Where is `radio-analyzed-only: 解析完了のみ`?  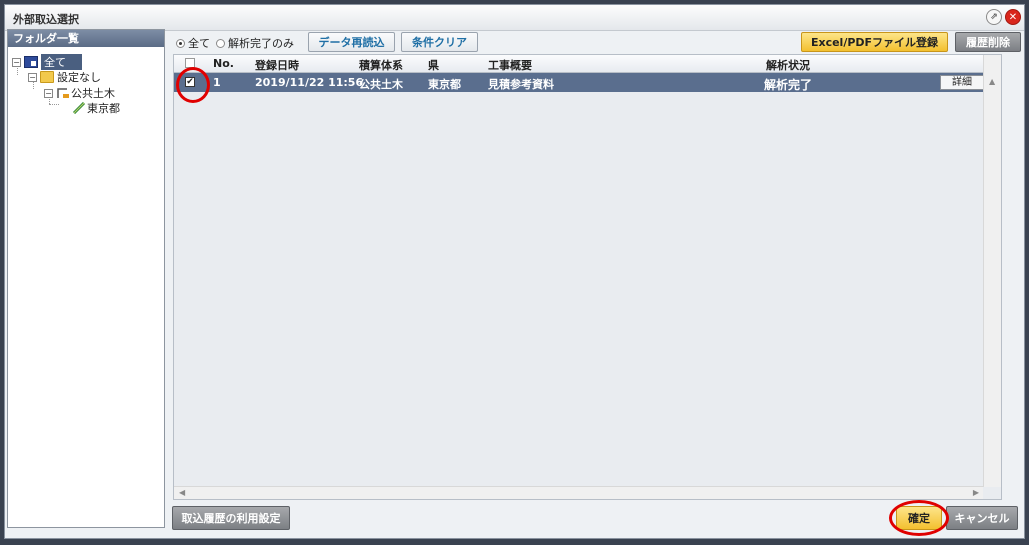
radio-analyzed-only: 解析完了のみ is located at coordinates (255, 43).